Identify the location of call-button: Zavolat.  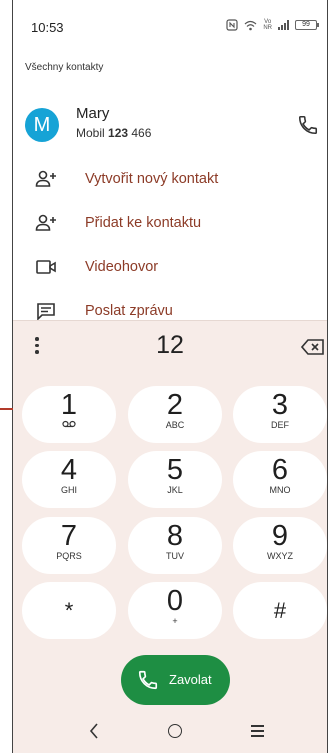
(175, 680).